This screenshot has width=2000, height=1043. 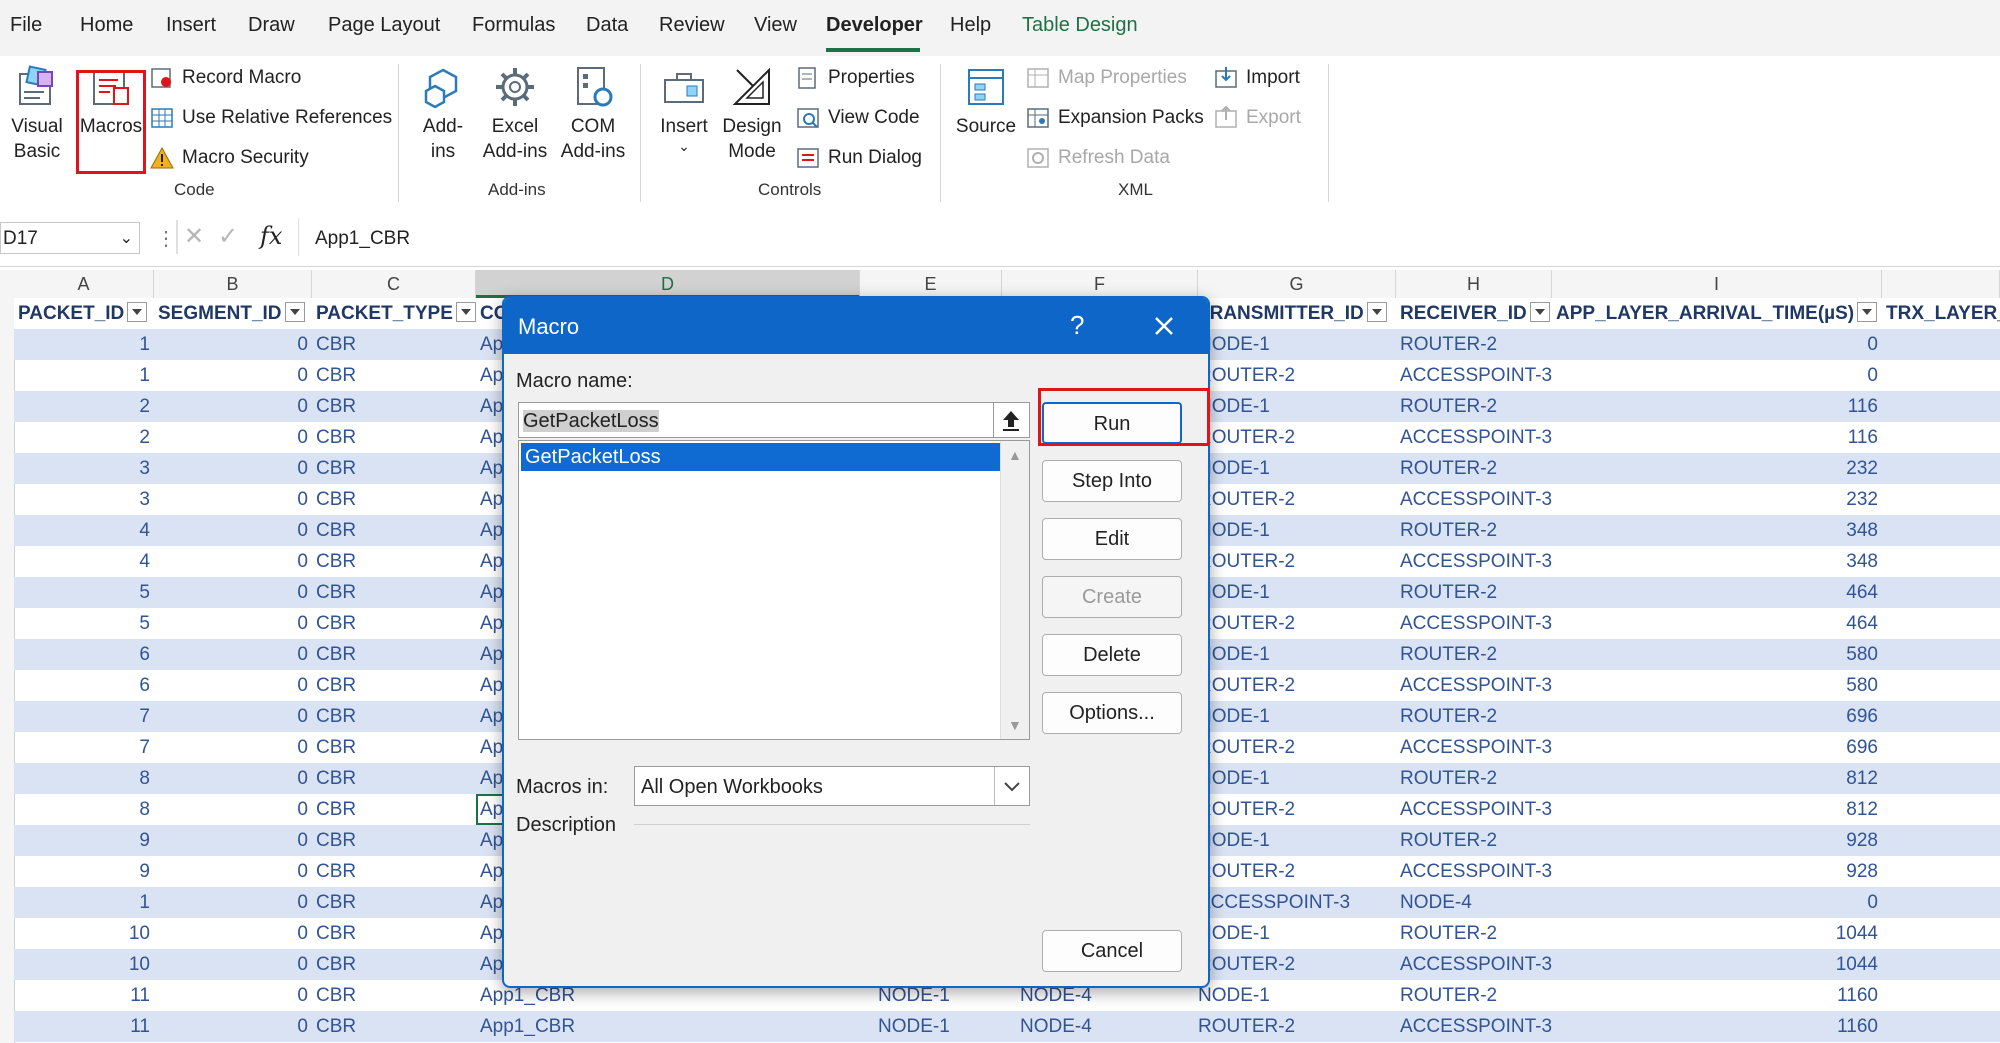 What do you see at coordinates (1717, 933) in the screenshot?
I see `table-cell: 1044` at bounding box center [1717, 933].